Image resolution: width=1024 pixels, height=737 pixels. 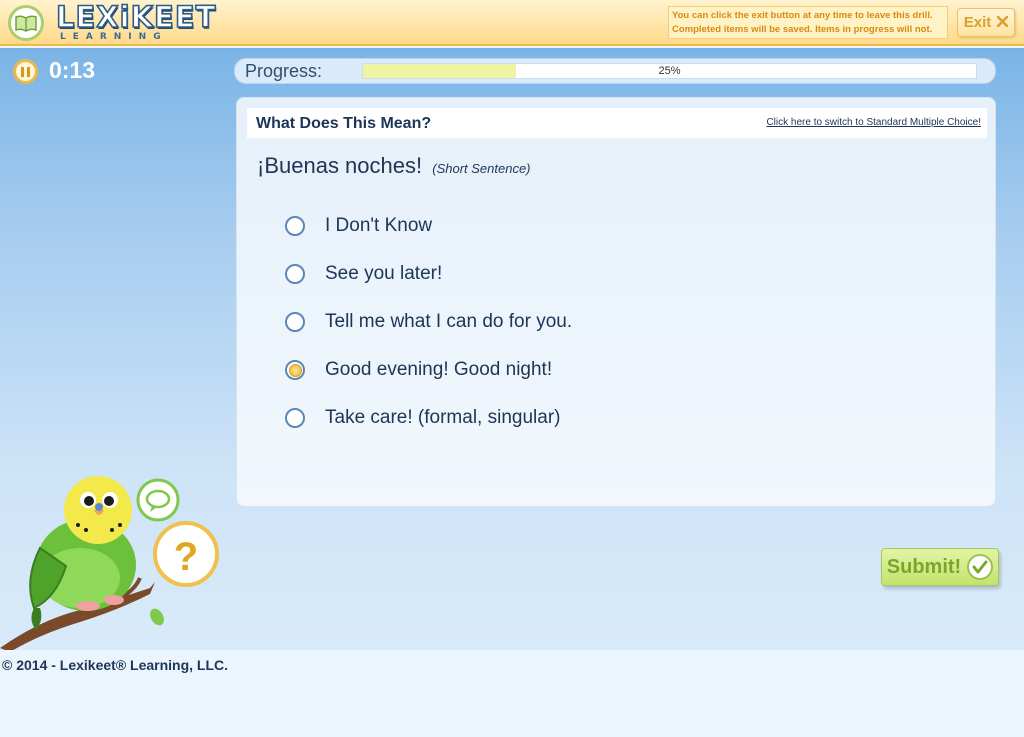 What do you see at coordinates (115, 665) in the screenshot?
I see `copyright-text: © 2014 - Lexikeet® Learning, LLC.` at bounding box center [115, 665].